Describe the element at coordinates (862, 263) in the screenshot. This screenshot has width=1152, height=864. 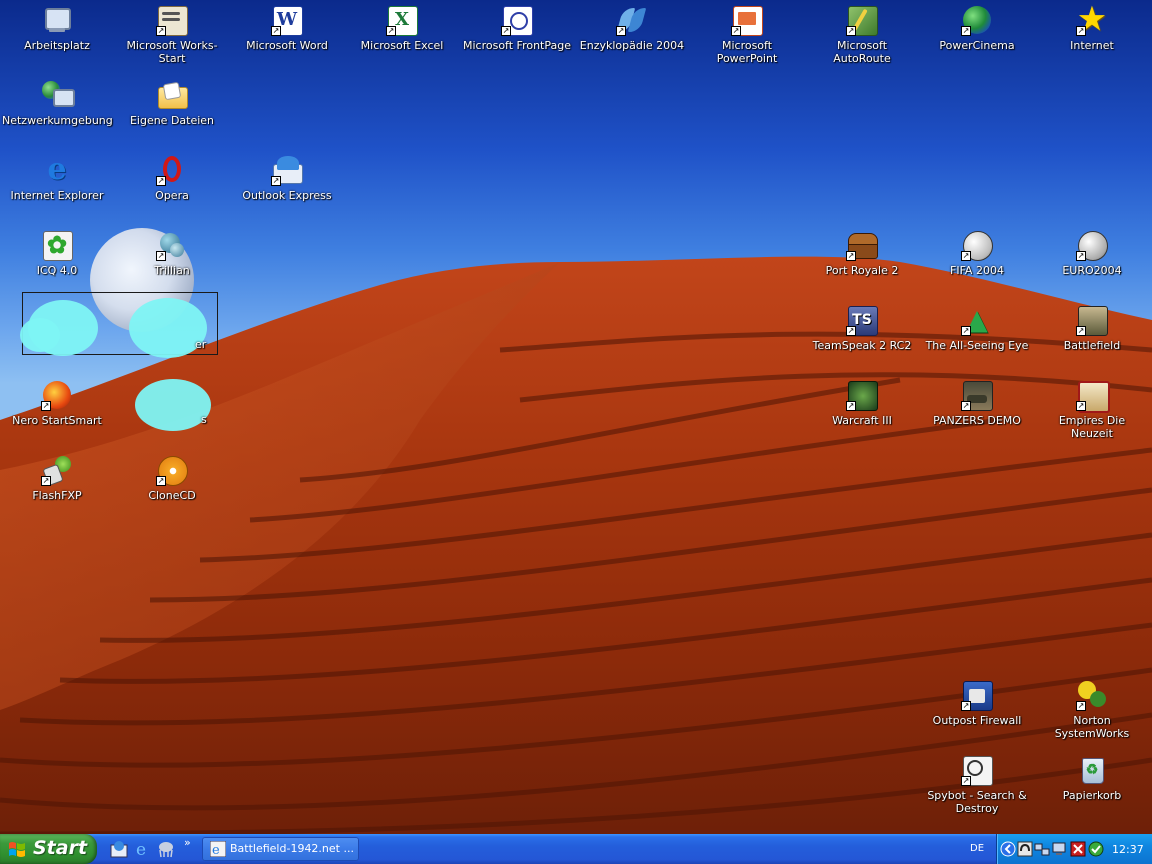
I see `desktop-icon-port-royale: ↗ Port Royale 2` at that location.